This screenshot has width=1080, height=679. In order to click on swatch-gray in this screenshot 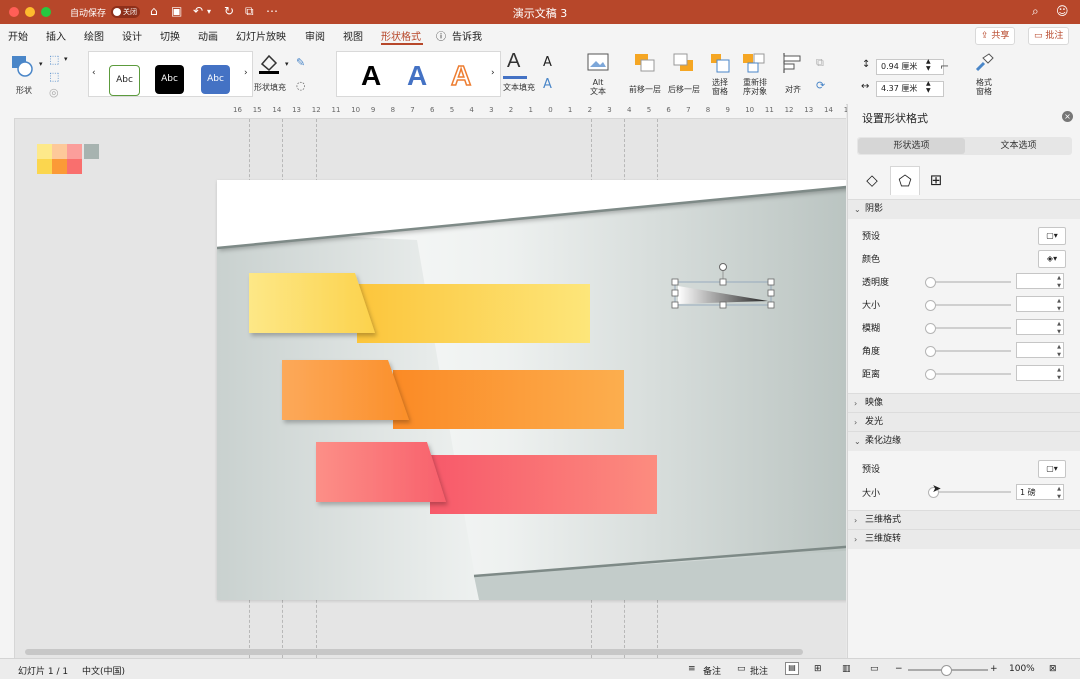, I will do `click(91, 151)`.